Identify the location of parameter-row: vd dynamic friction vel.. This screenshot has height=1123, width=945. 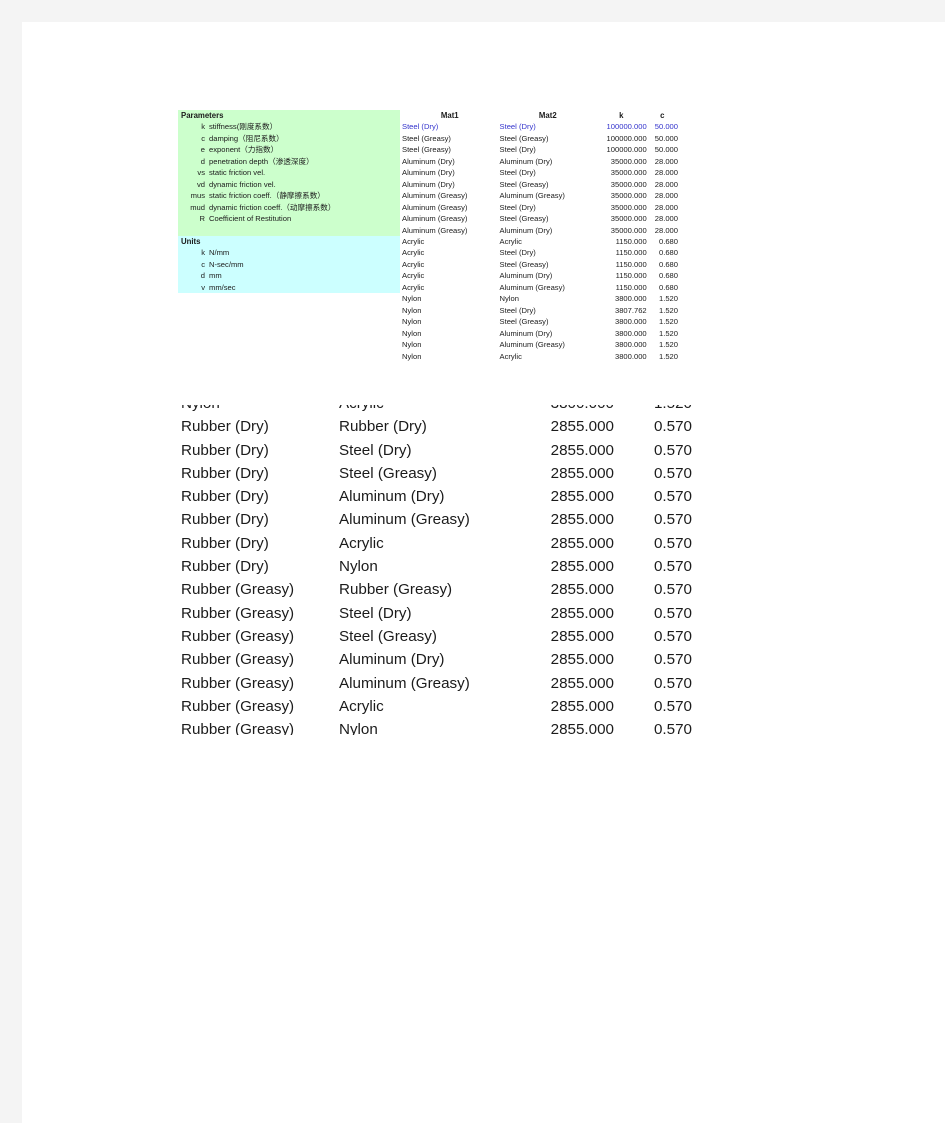
(289, 184).